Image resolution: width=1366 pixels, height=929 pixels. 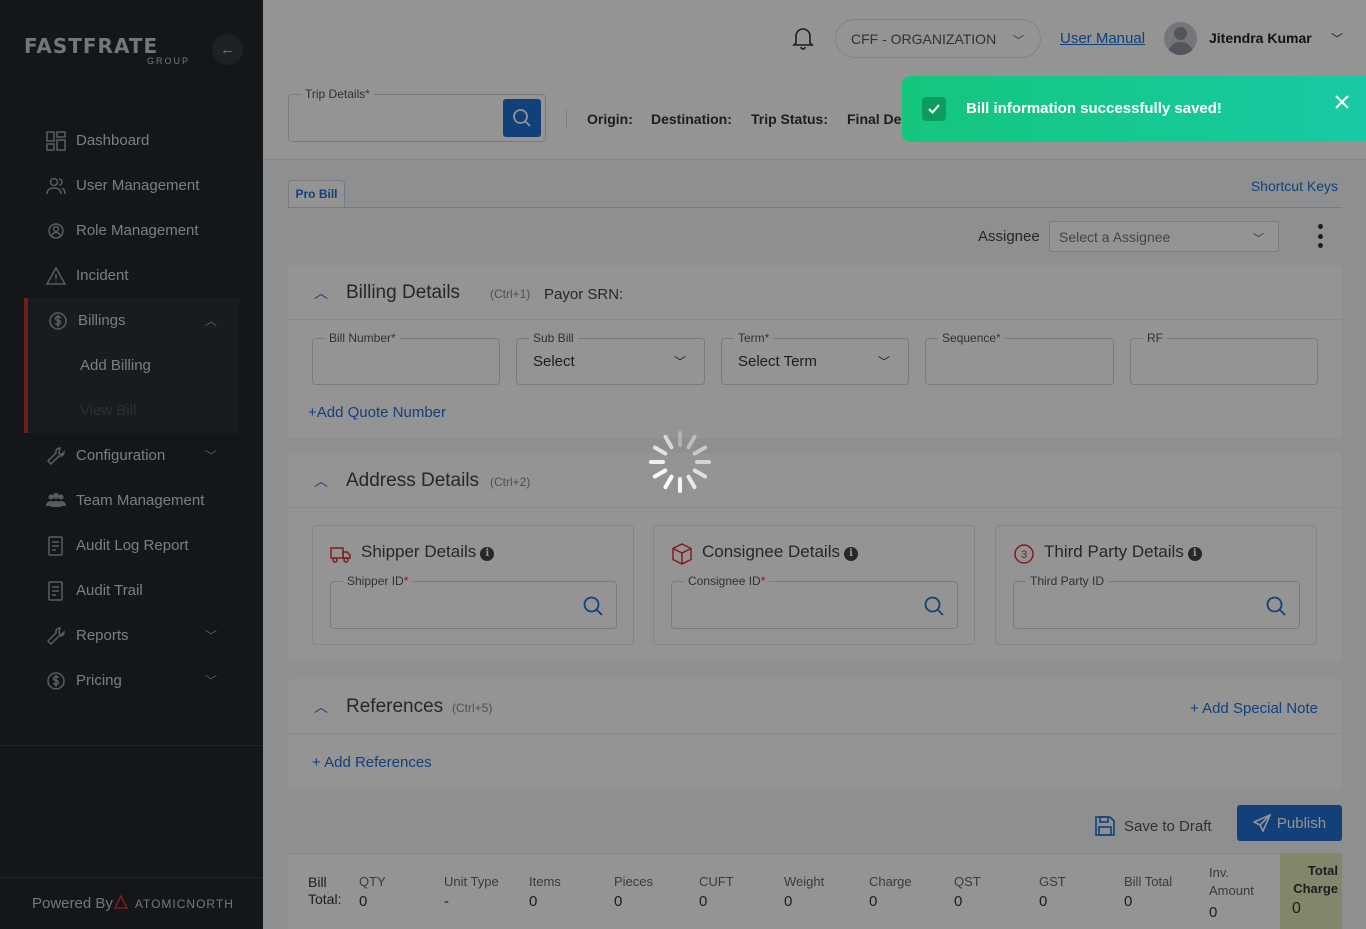 I want to click on check-icon, so click(x=934, y=109).